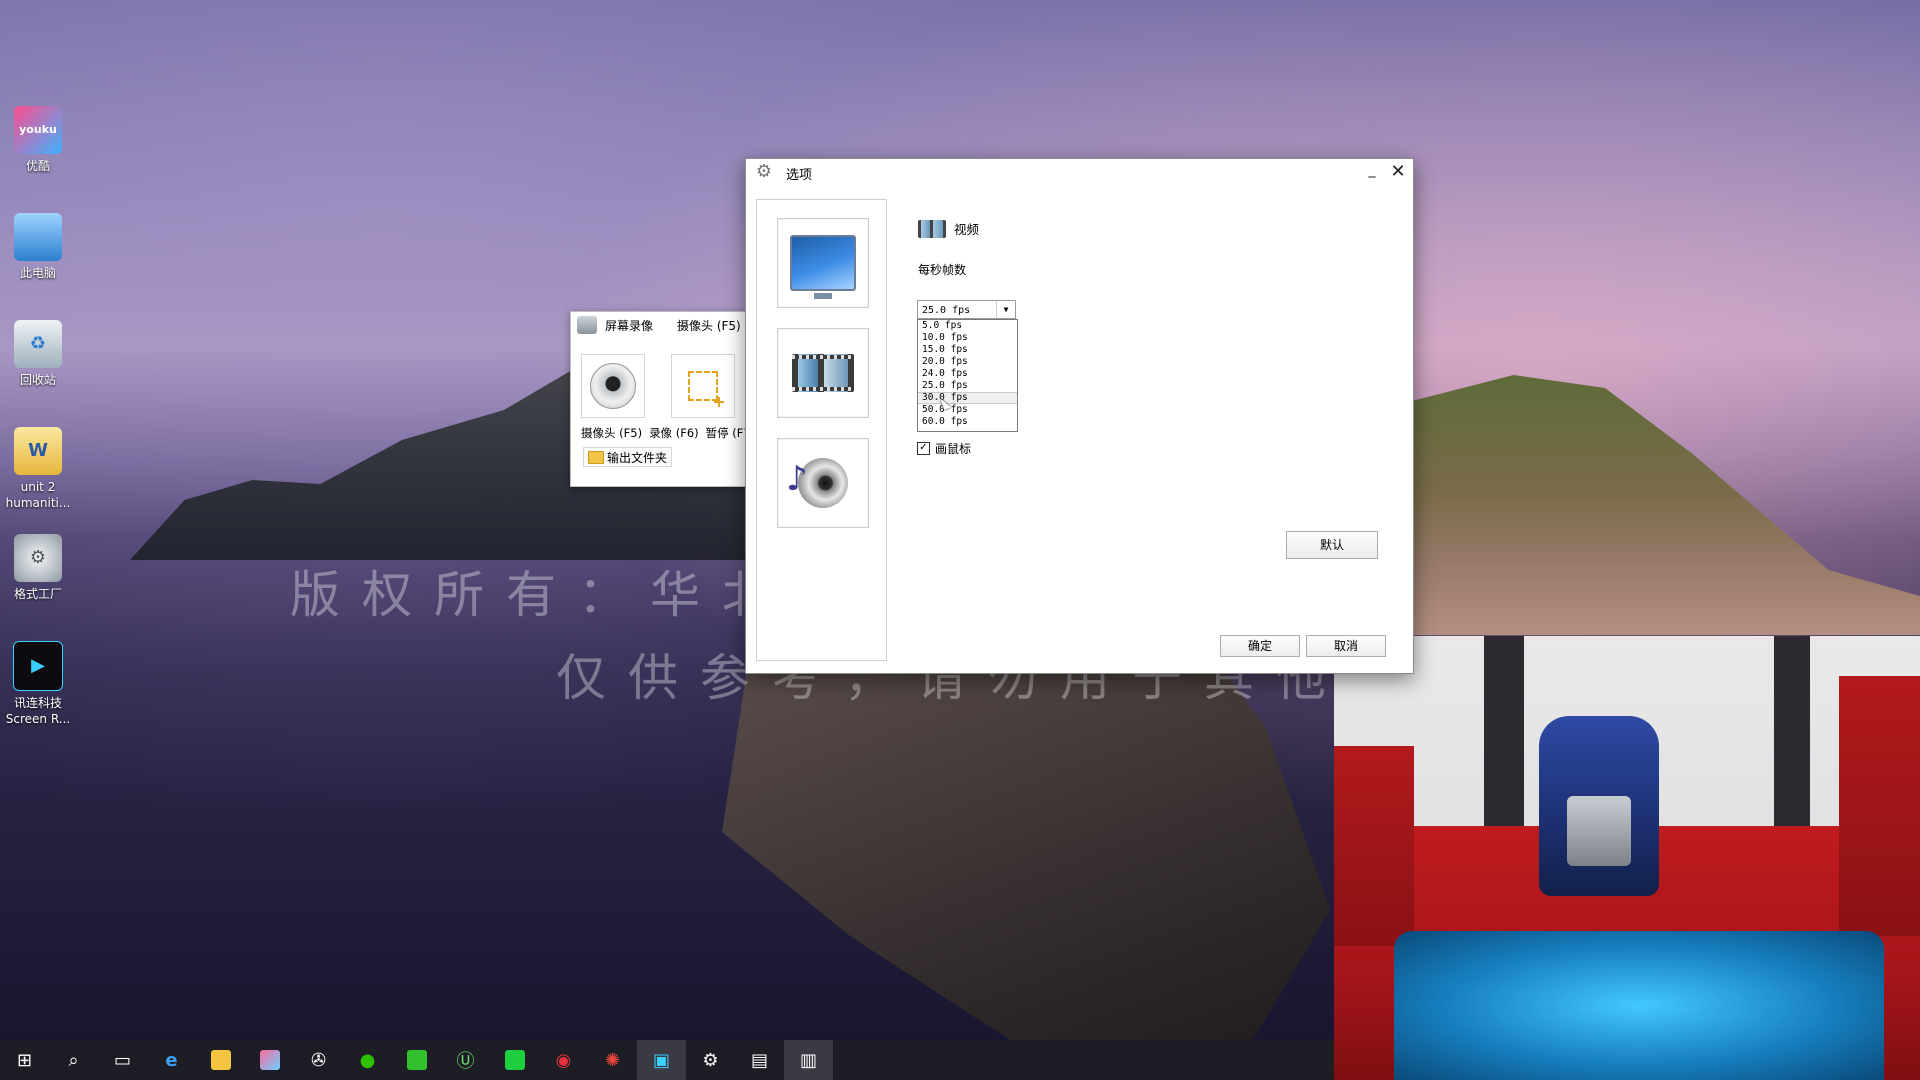  What do you see at coordinates (709, 325) in the screenshot?
I see `tab-camera: 摄像头 (F5)` at bounding box center [709, 325].